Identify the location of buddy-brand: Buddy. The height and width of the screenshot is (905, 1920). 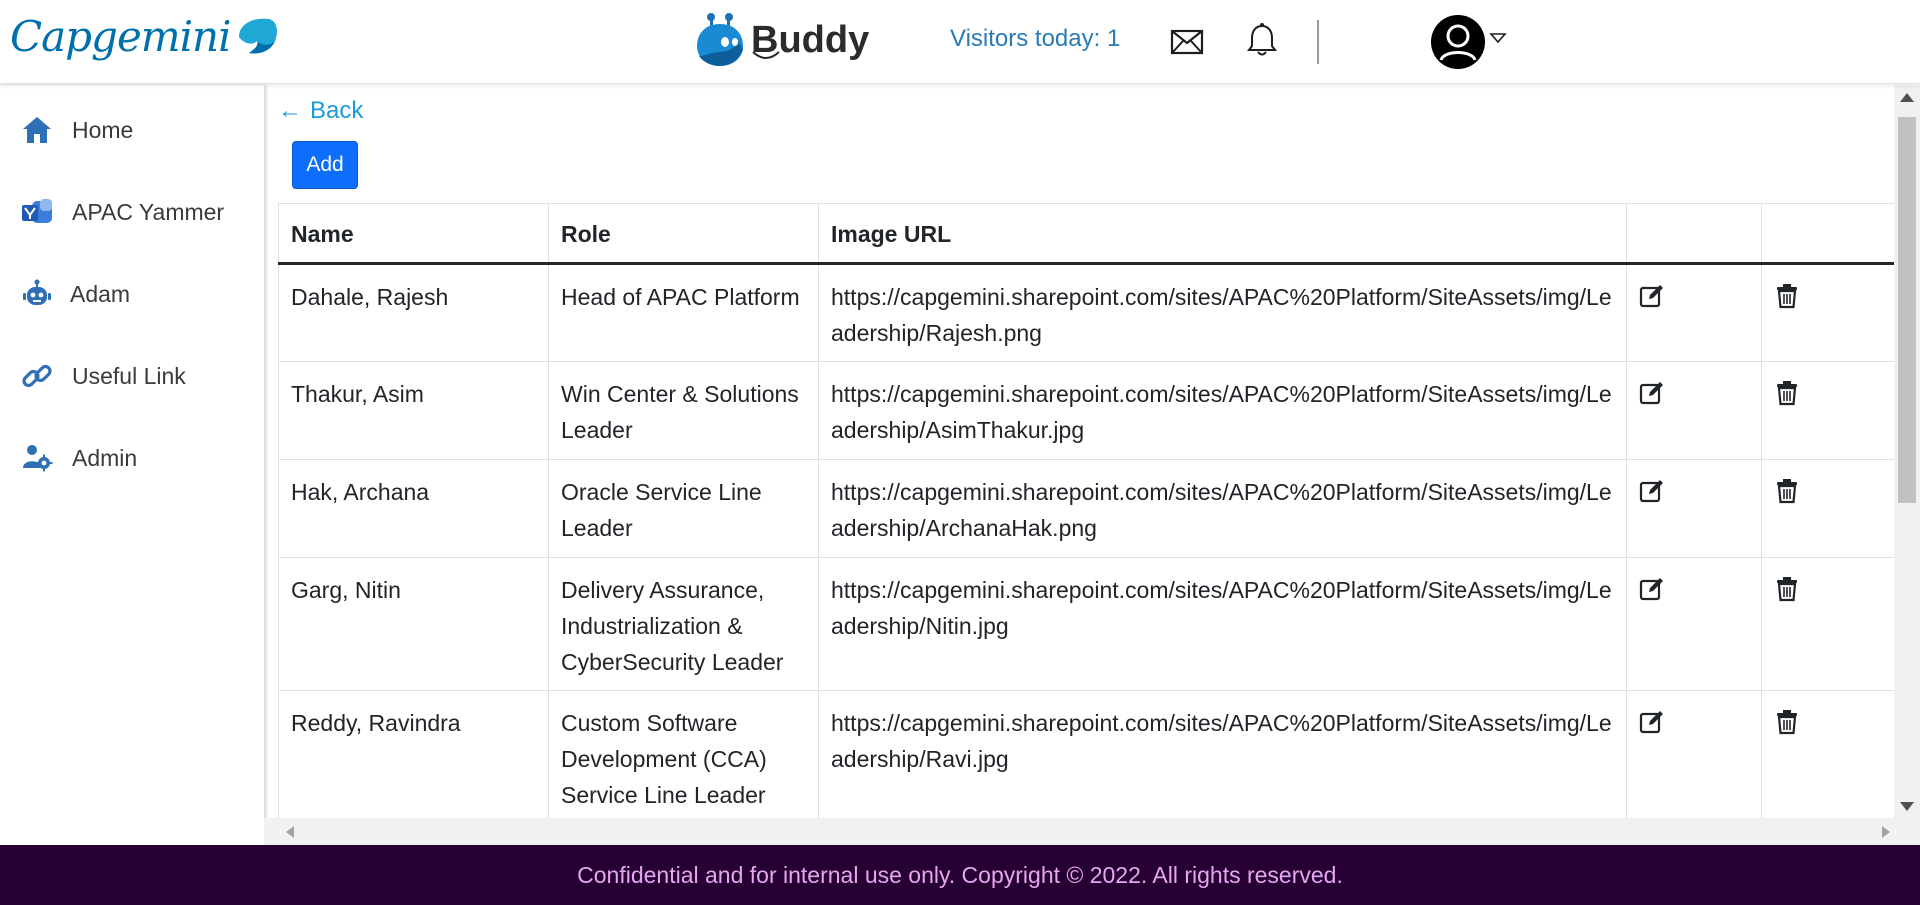
(782, 40).